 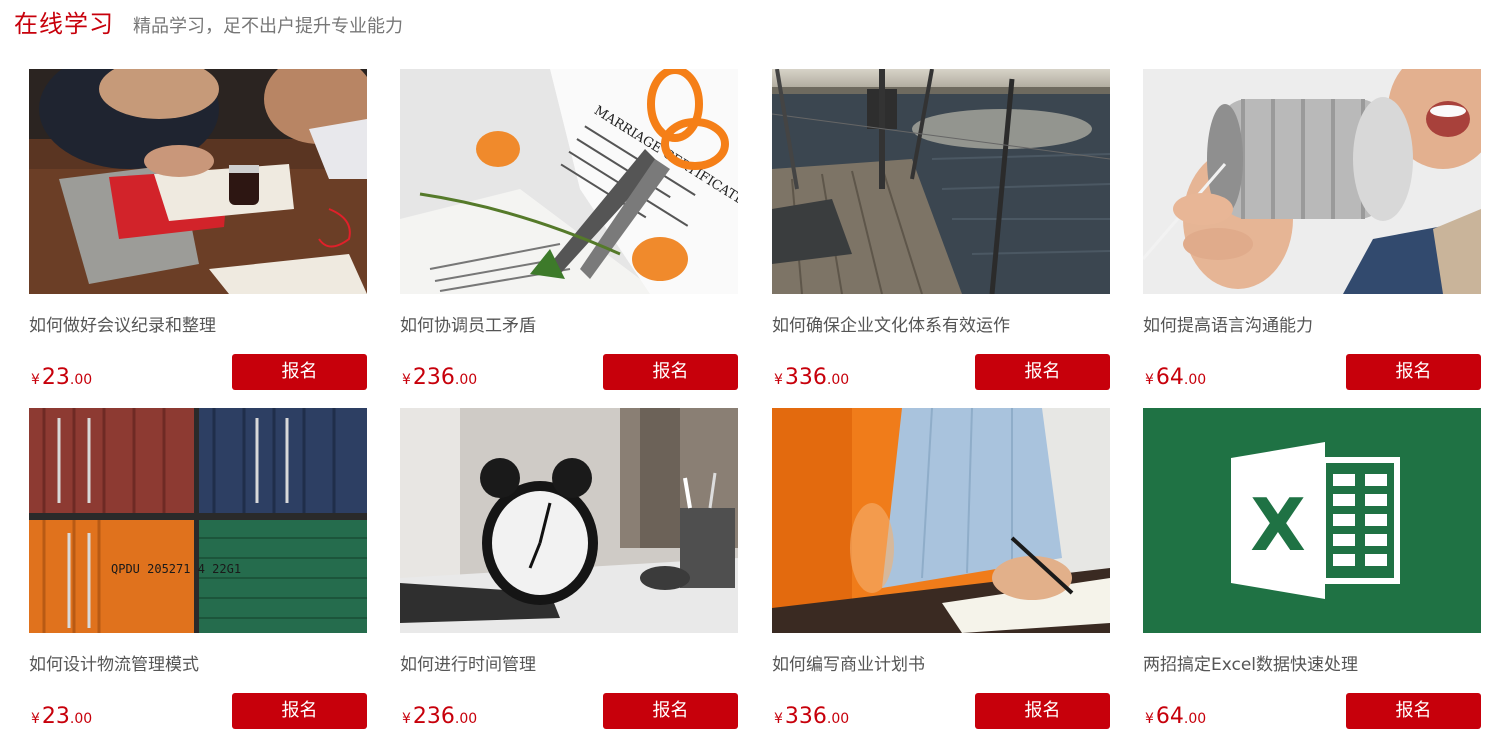 What do you see at coordinates (1312, 181) in the screenshot?
I see `course-image-tin-can-phone` at bounding box center [1312, 181].